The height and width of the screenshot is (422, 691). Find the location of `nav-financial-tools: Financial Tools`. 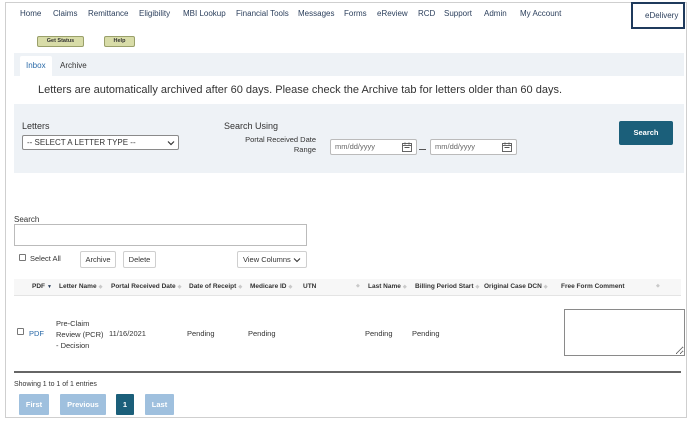

nav-financial-tools: Financial Tools is located at coordinates (262, 13).